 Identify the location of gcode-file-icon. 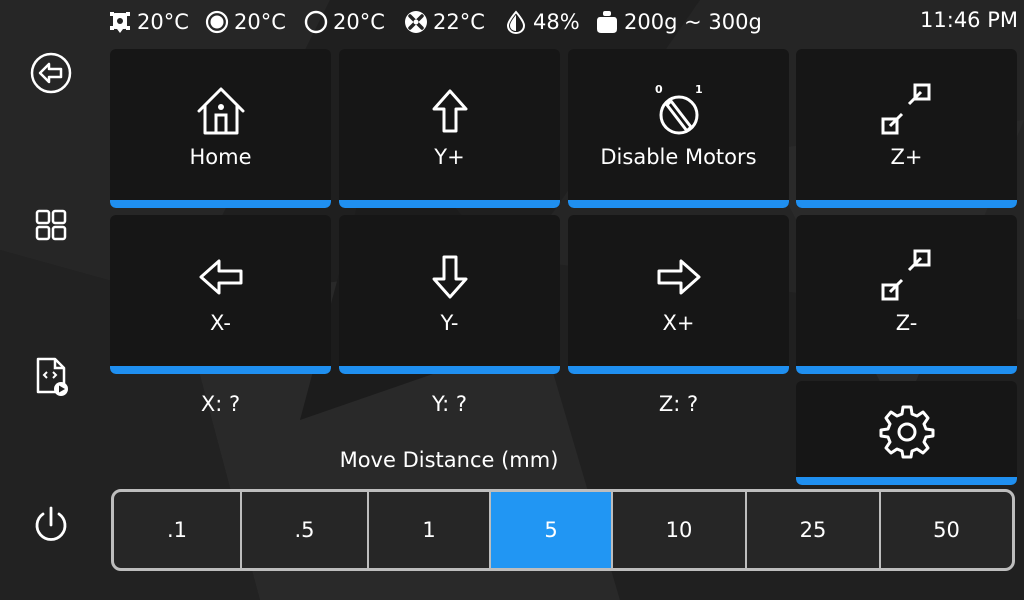
(52, 376).